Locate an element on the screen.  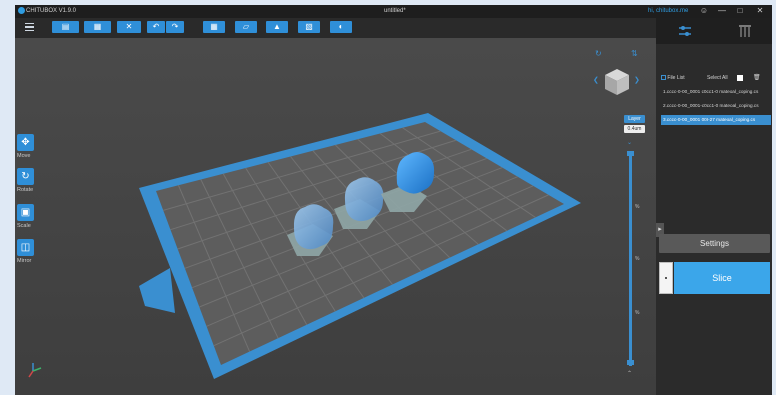
mirror-tool: ◫ Mirror is located at coordinates (28, 251).